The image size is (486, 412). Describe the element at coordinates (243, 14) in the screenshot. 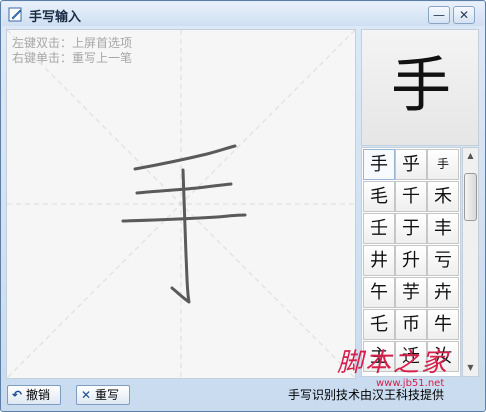

I see `title-bar: 手写输入 — ✕` at that location.